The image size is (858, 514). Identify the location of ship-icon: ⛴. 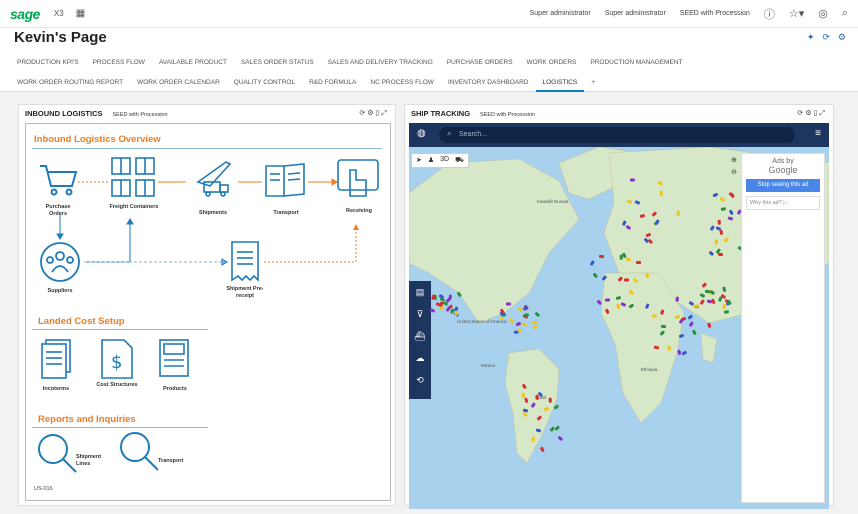
(419, 336).